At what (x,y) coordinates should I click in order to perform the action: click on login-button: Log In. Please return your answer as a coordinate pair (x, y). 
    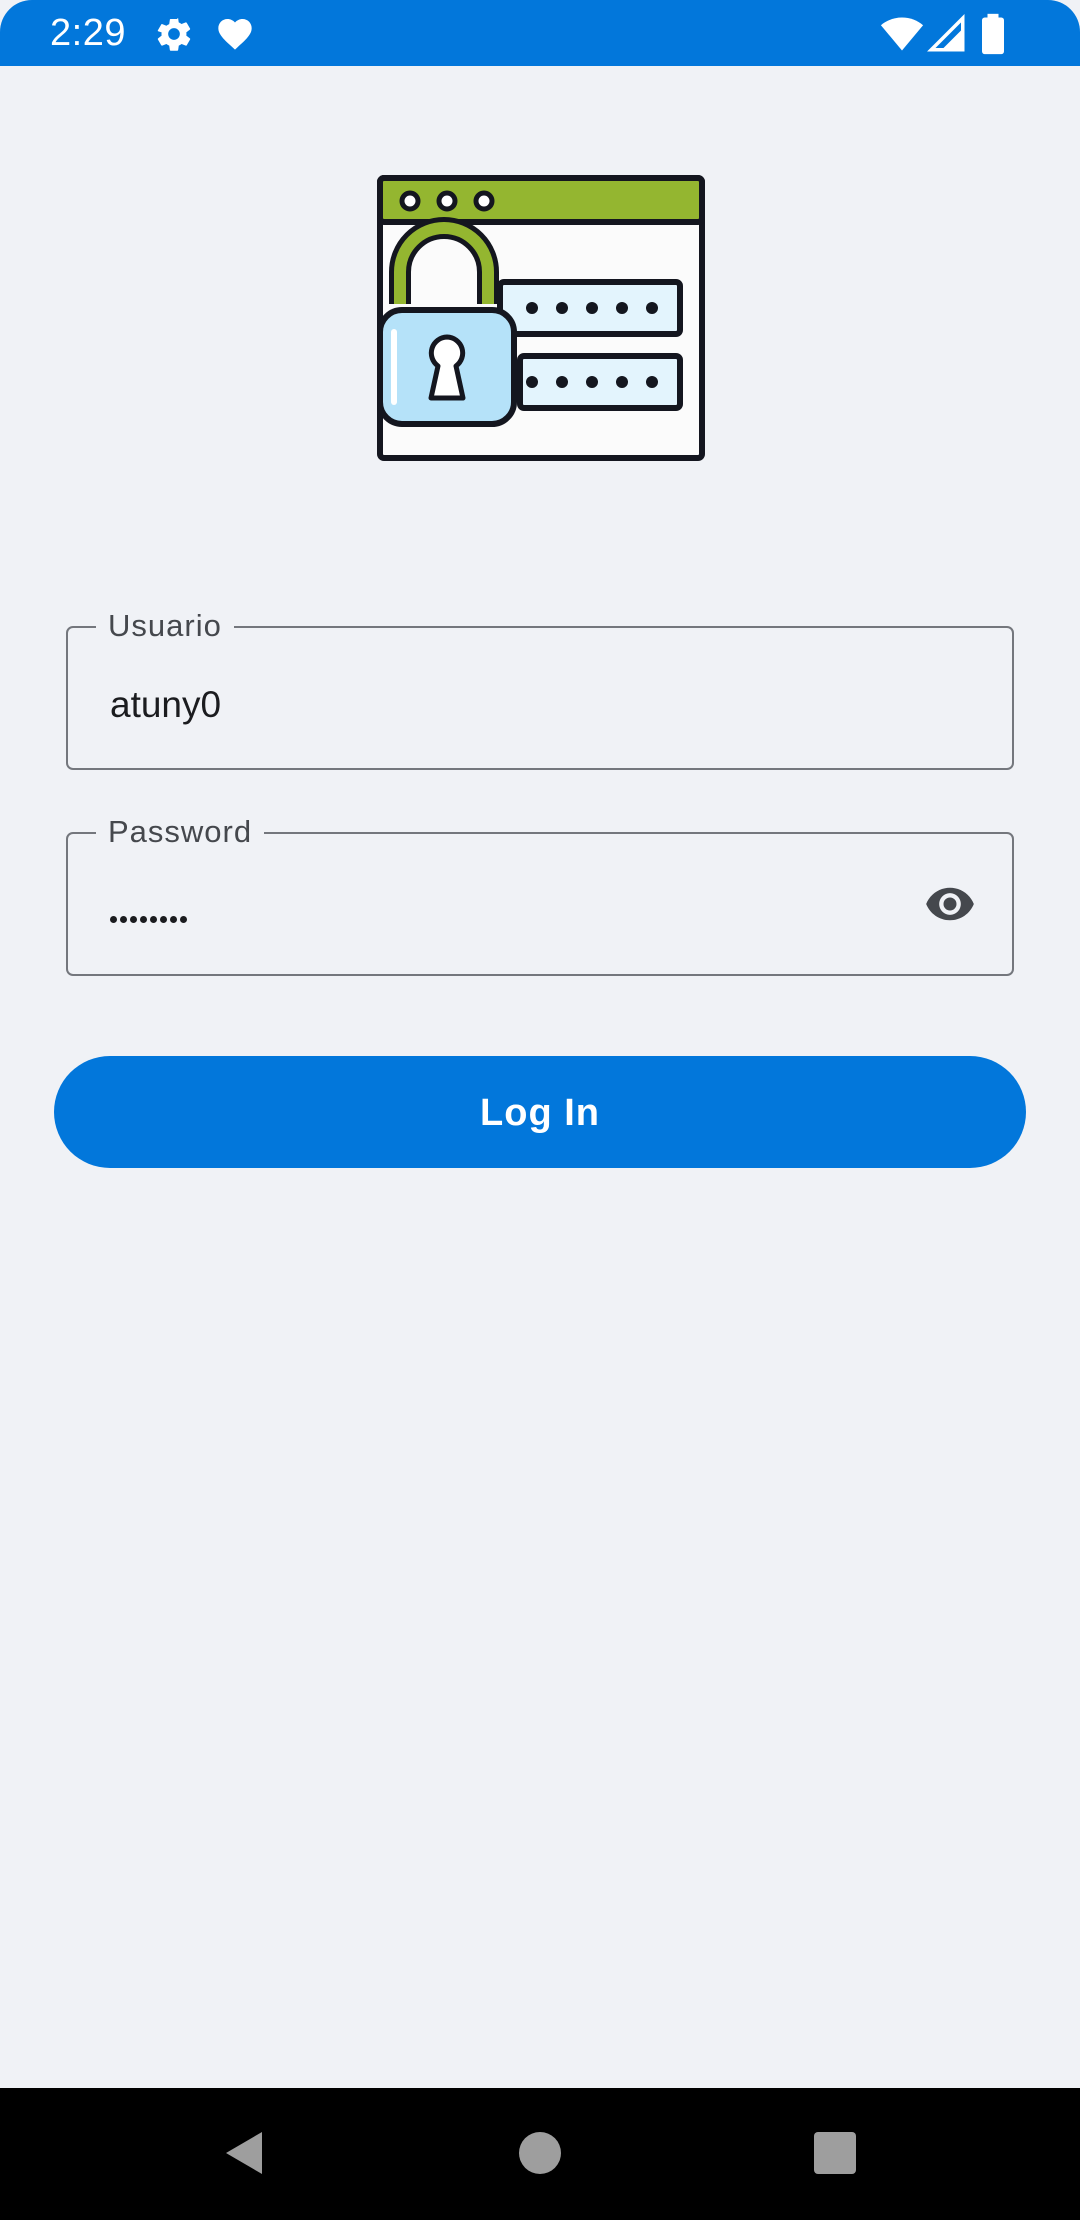
    Looking at the image, I should click on (540, 1112).